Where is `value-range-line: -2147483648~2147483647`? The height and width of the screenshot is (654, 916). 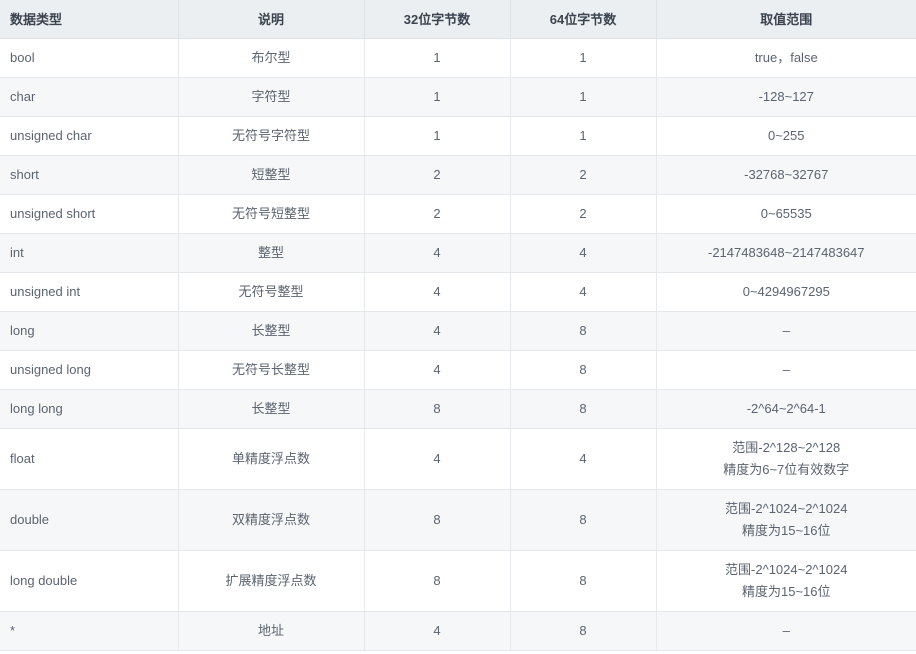
value-range-line: -2147483648~2147483647 is located at coordinates (786, 252).